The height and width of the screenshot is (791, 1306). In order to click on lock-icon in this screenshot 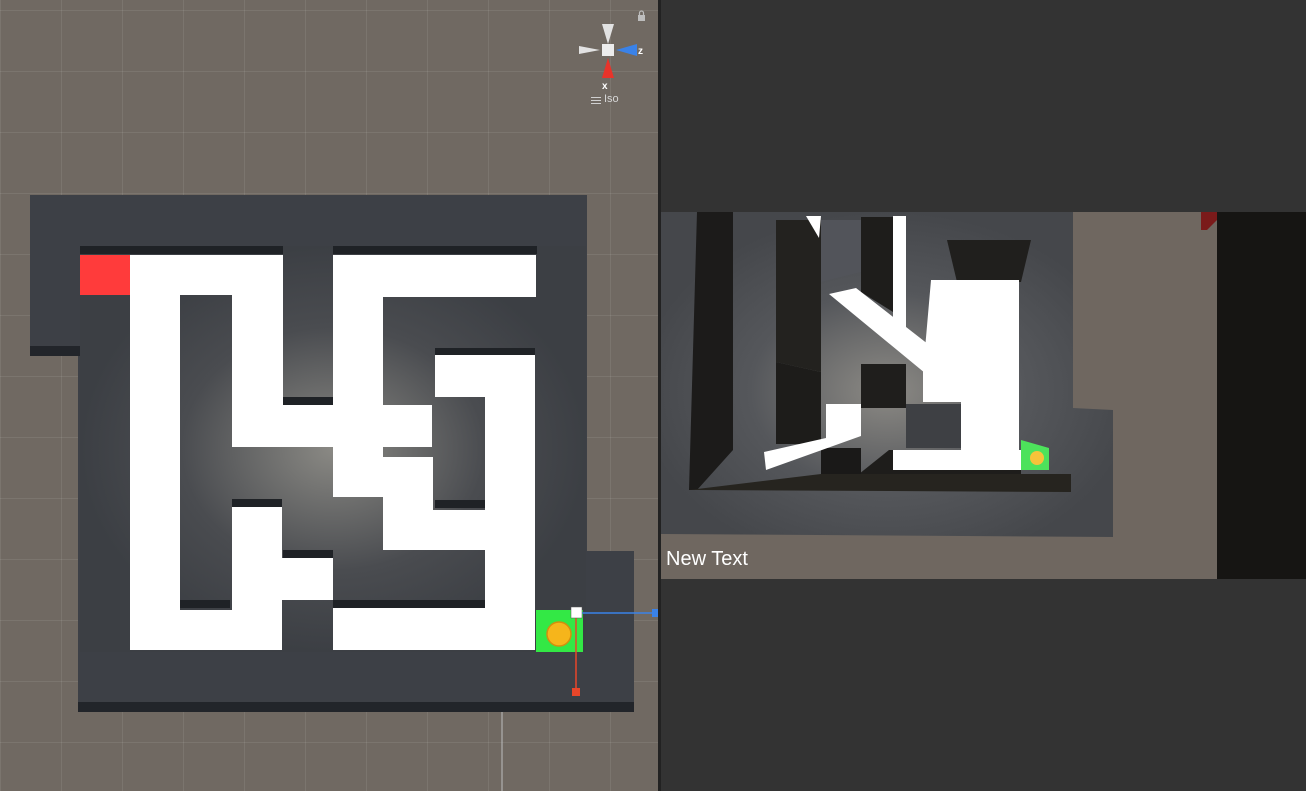, I will do `click(641, 15)`.